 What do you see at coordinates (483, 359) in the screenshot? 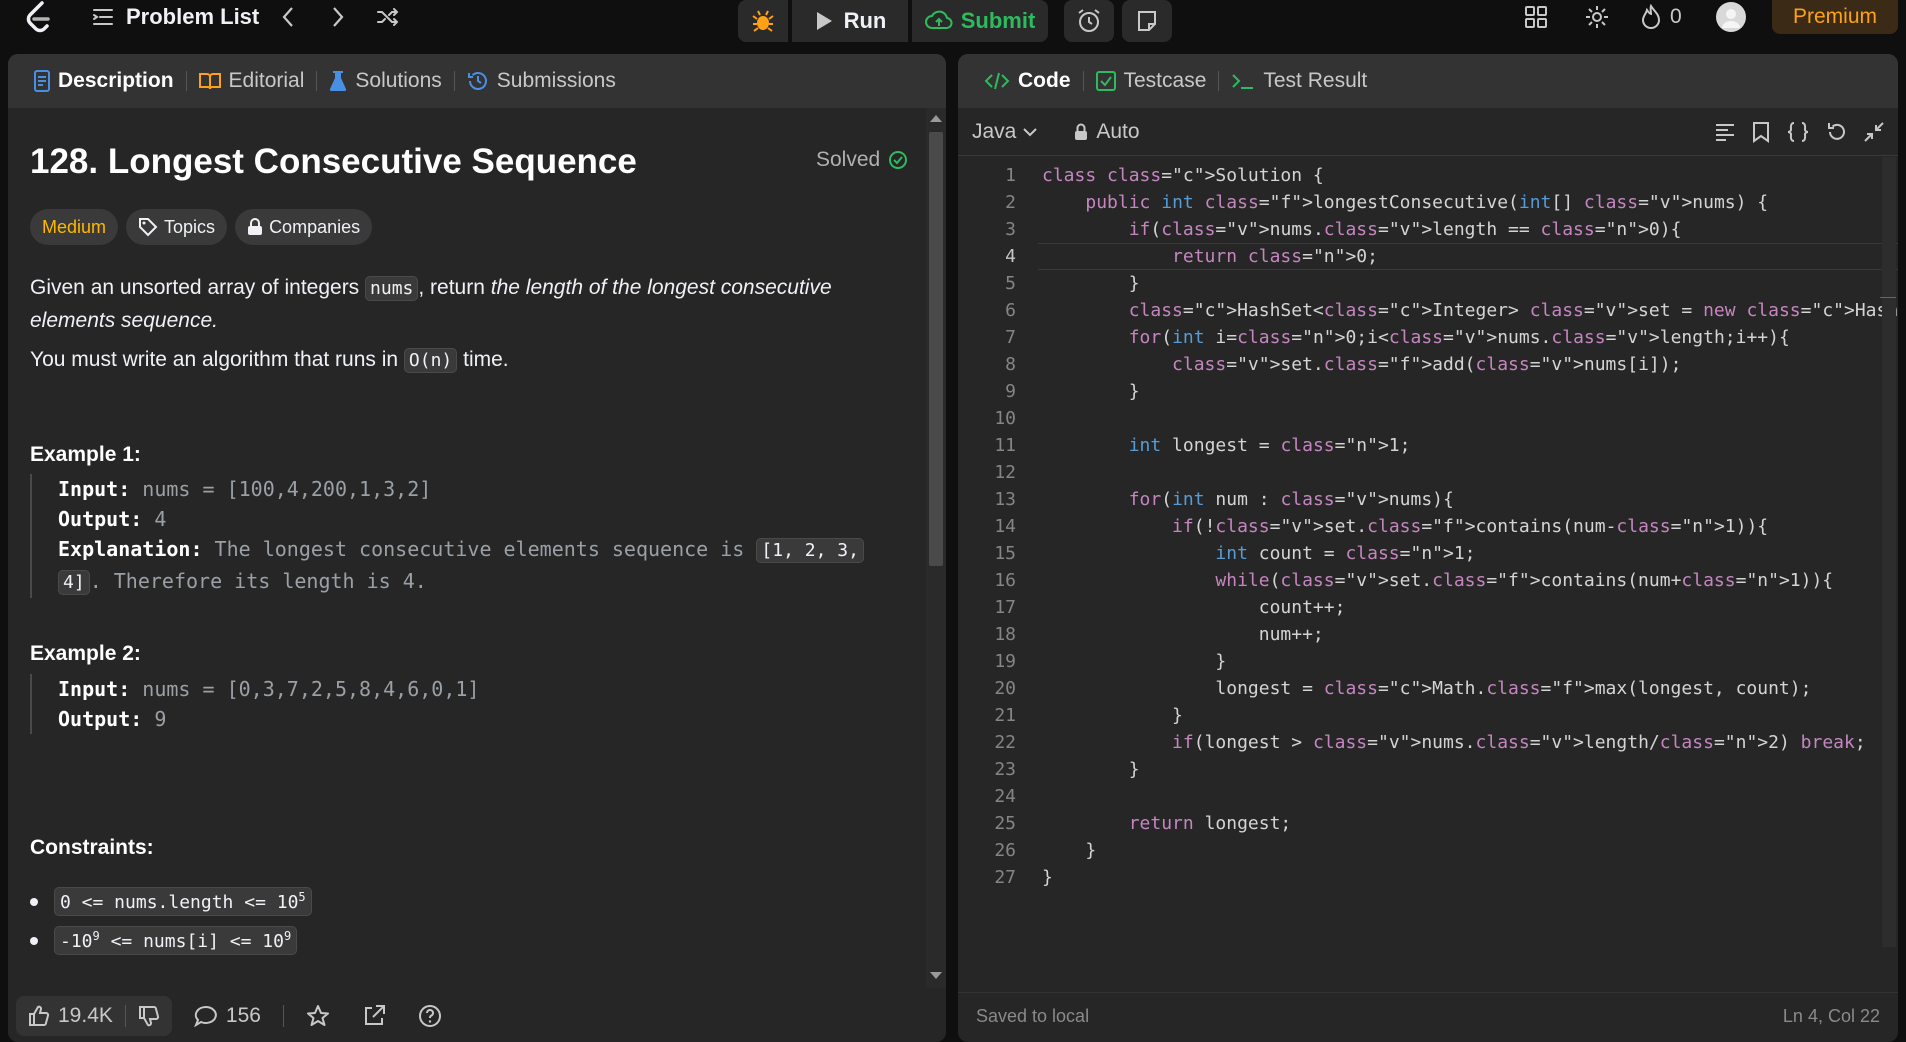
I see `desc-text: time.` at bounding box center [483, 359].